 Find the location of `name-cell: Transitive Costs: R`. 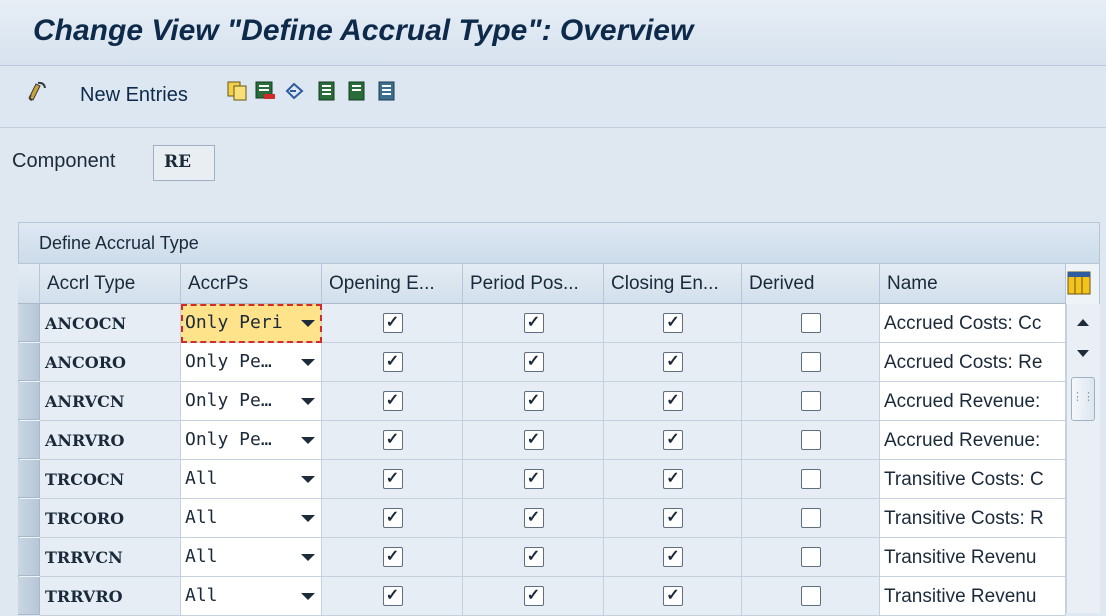

name-cell: Transitive Costs: R is located at coordinates (973, 518).